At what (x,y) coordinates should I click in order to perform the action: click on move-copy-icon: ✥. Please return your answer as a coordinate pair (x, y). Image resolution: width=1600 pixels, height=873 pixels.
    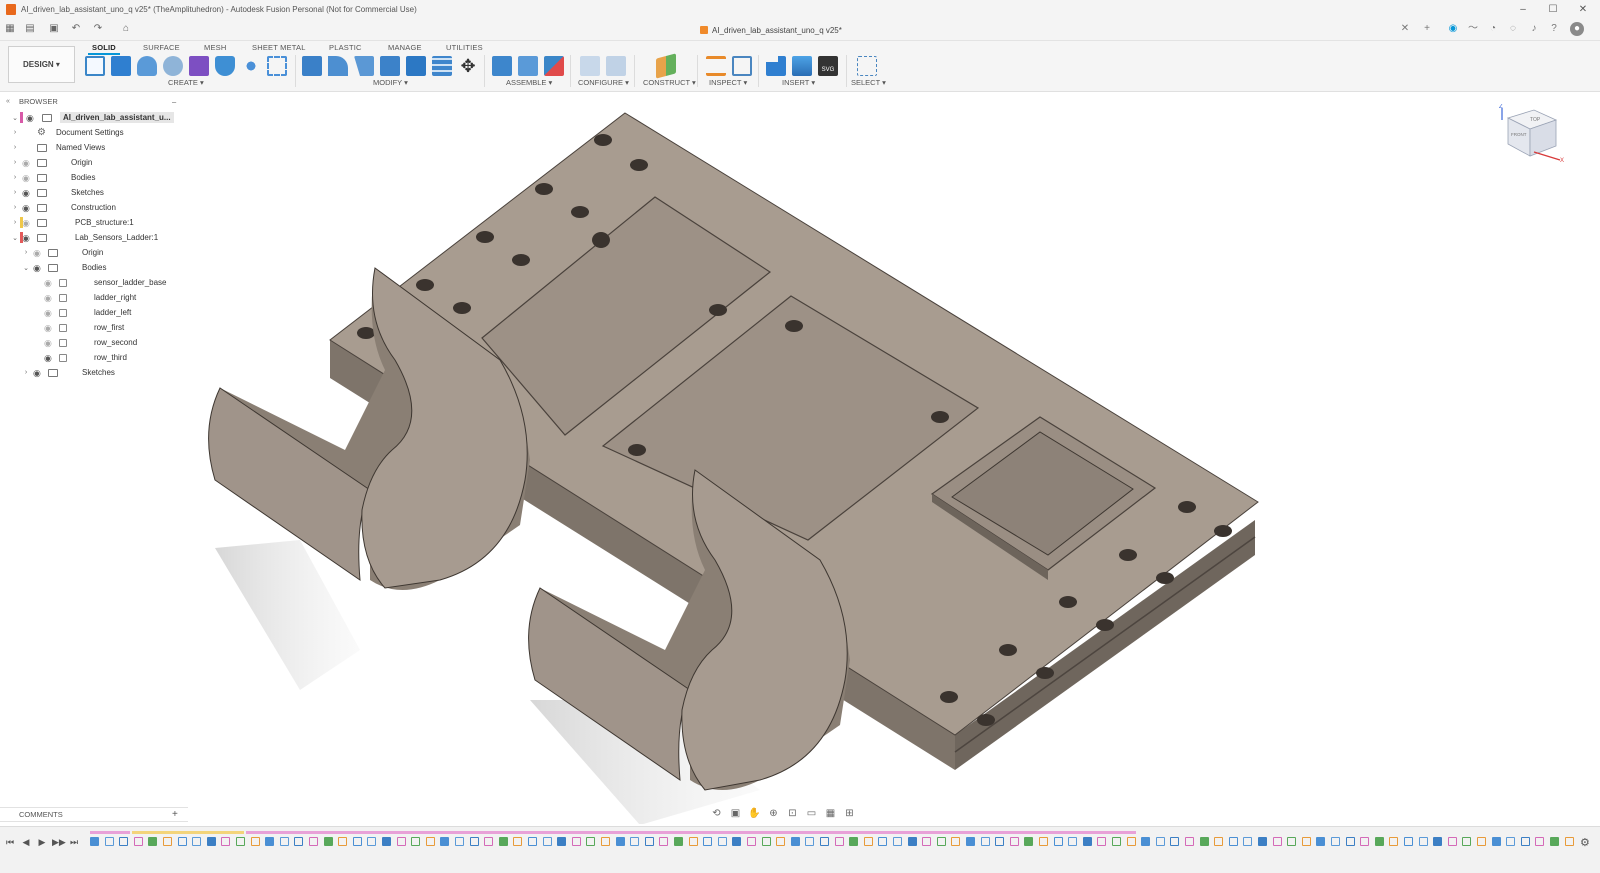
    Looking at the image, I should click on (468, 66).